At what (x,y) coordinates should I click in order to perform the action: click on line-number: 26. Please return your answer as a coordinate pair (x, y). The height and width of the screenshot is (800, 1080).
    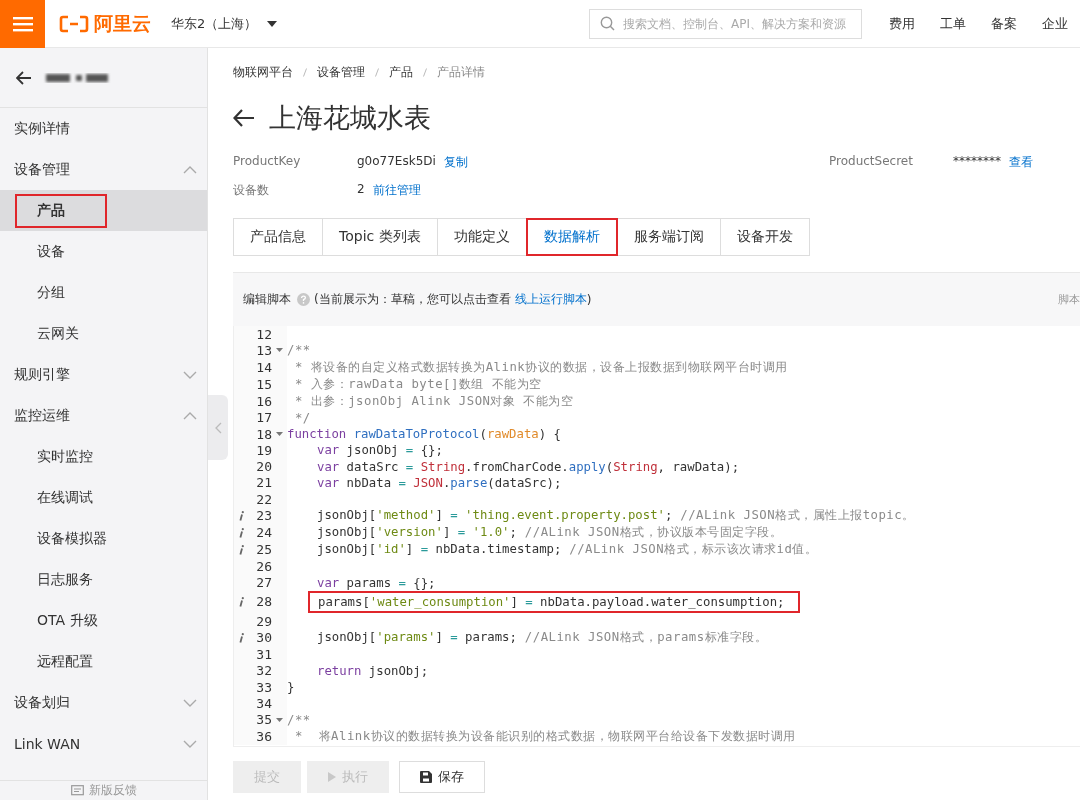
    Looking at the image, I should click on (263, 566).